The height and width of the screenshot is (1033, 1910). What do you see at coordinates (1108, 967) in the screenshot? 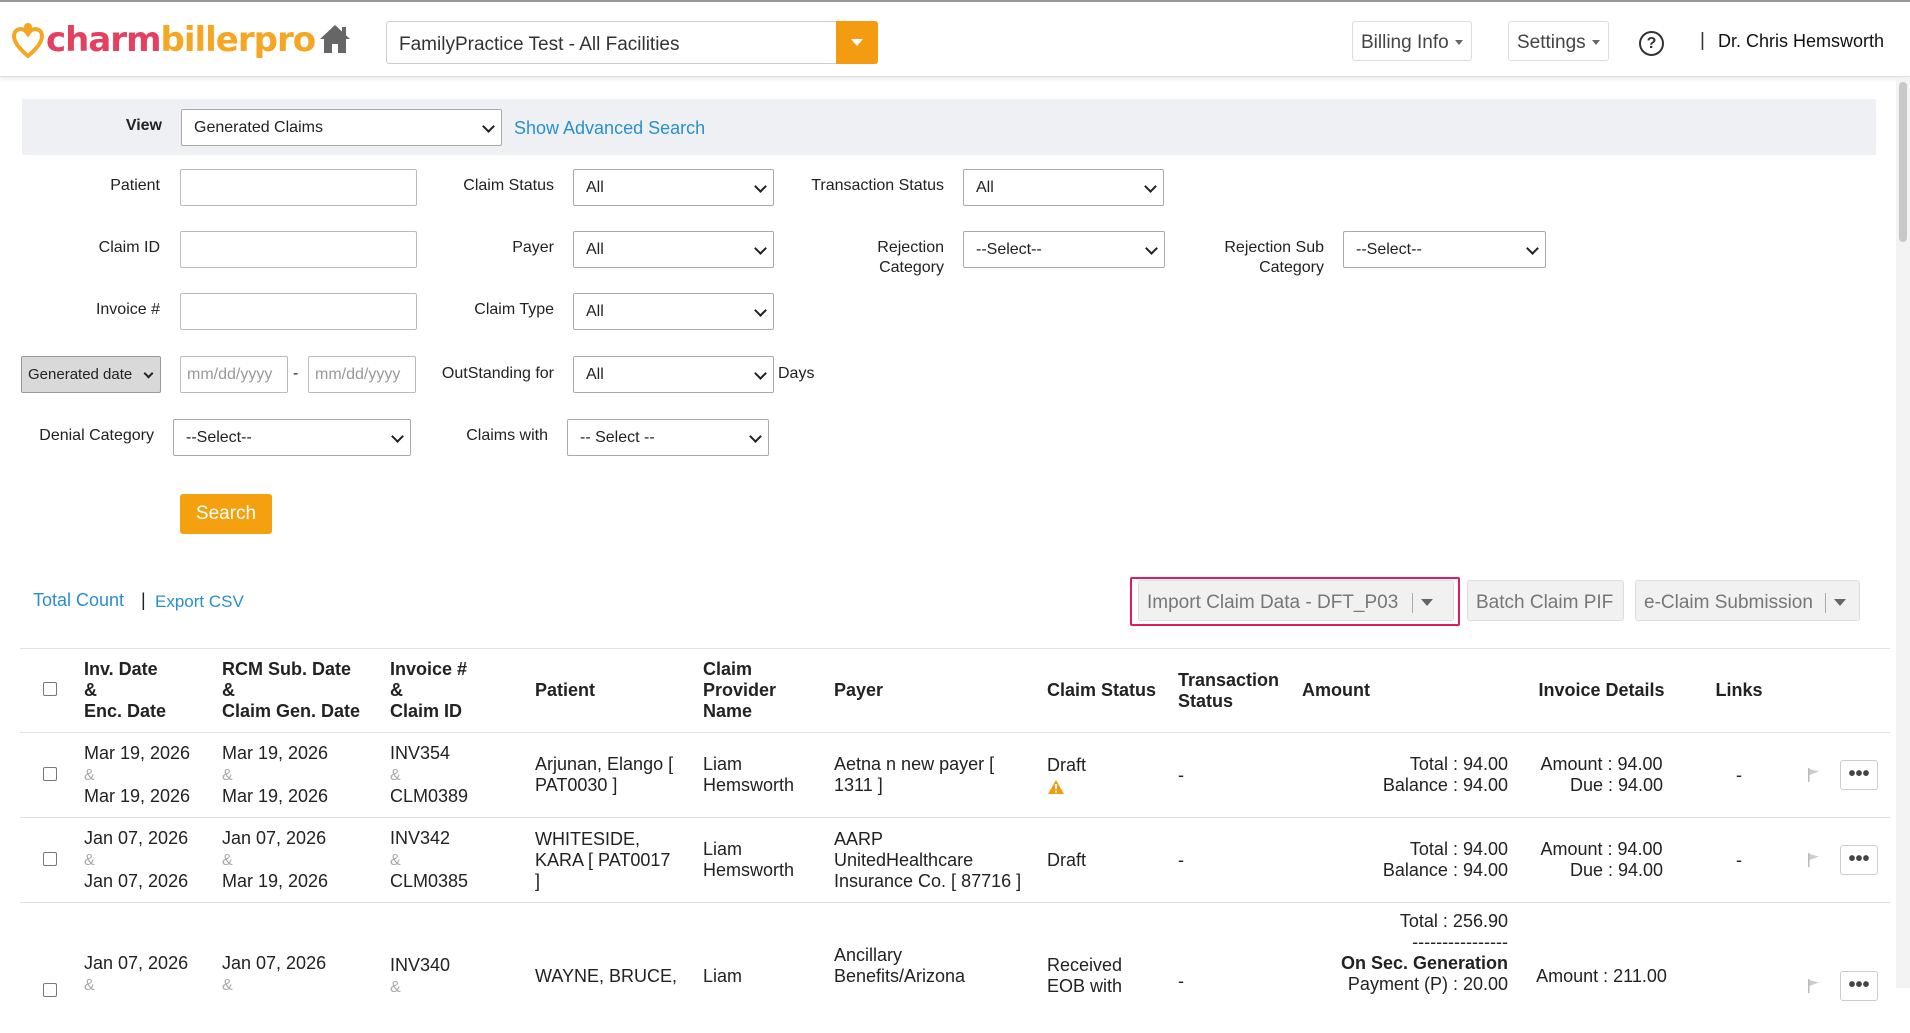
I see `claim-status-cell: Received EOB with` at bounding box center [1108, 967].